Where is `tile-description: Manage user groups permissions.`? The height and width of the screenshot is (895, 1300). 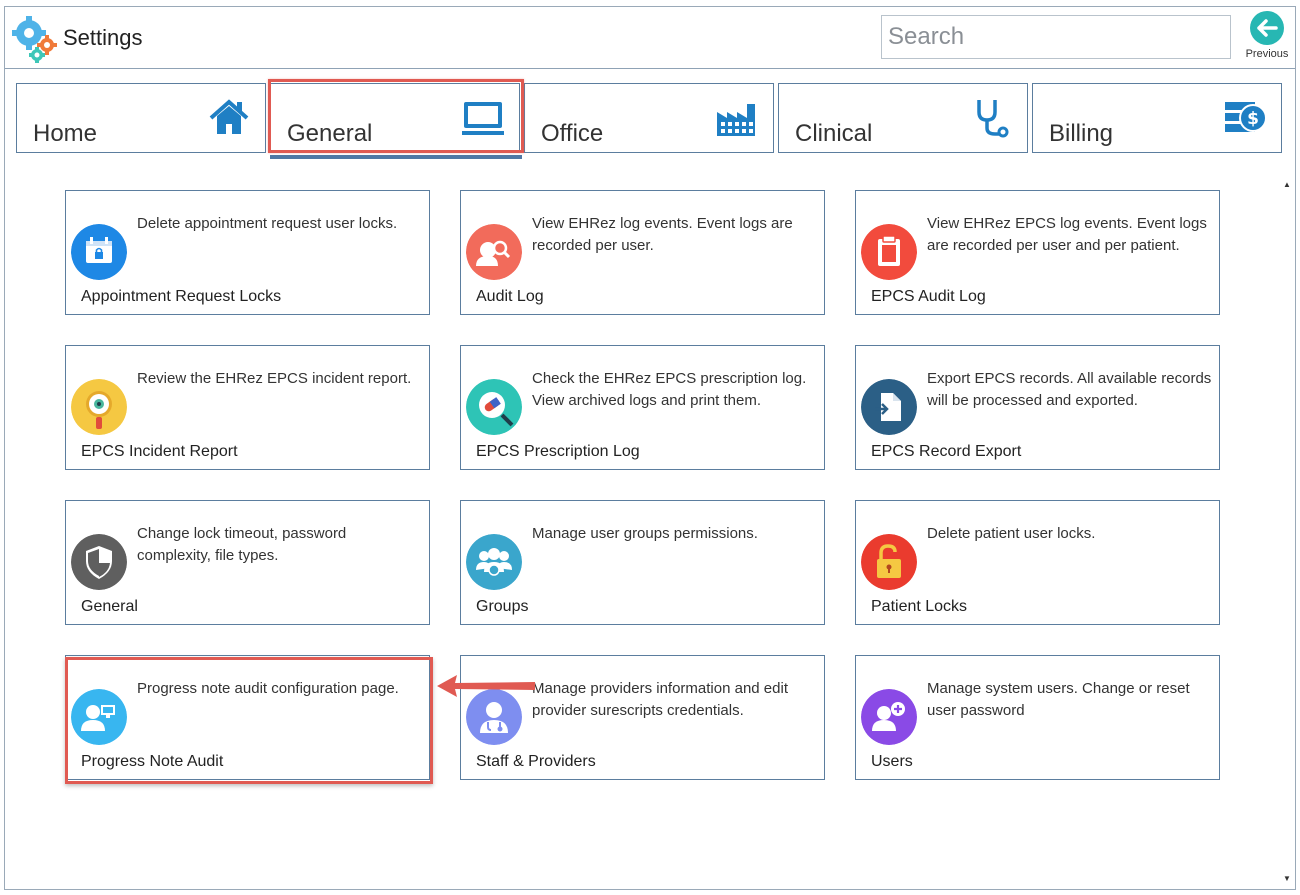
tile-description: Manage user groups permissions. is located at coordinates (645, 533).